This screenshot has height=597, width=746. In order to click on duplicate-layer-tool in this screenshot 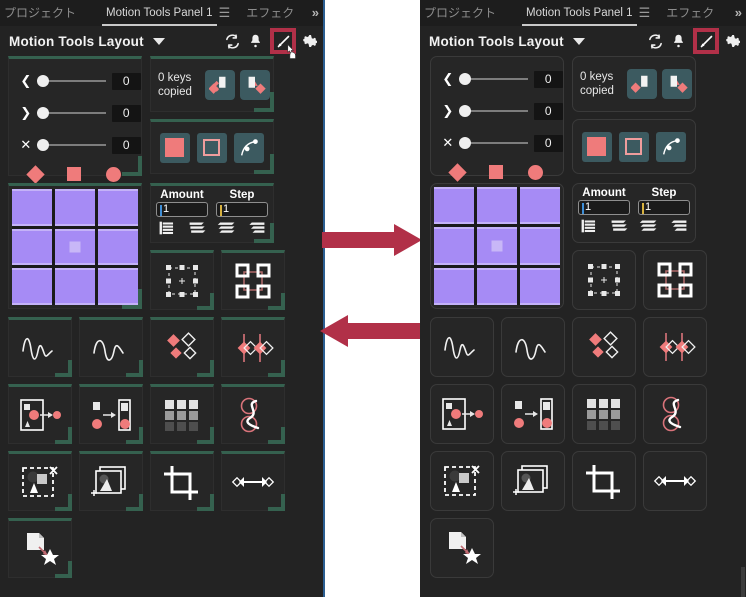, I will do `click(533, 481)`.